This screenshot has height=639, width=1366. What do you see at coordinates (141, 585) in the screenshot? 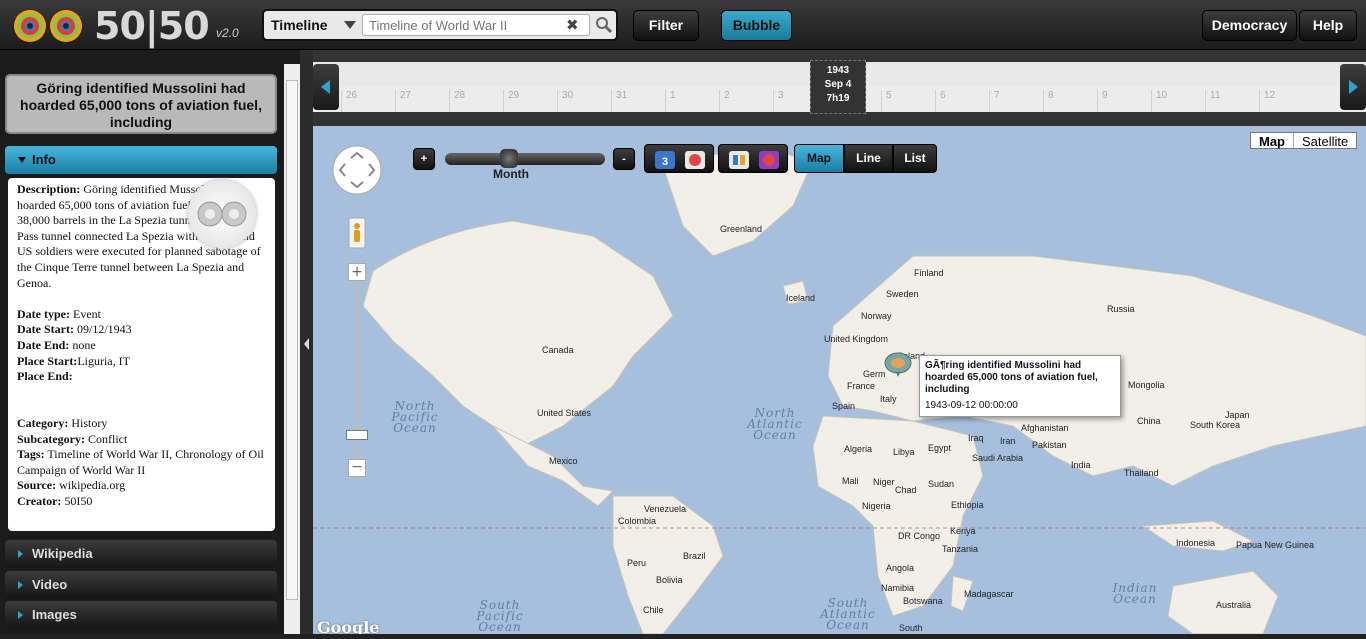
I see `accordion-video: Video` at bounding box center [141, 585].